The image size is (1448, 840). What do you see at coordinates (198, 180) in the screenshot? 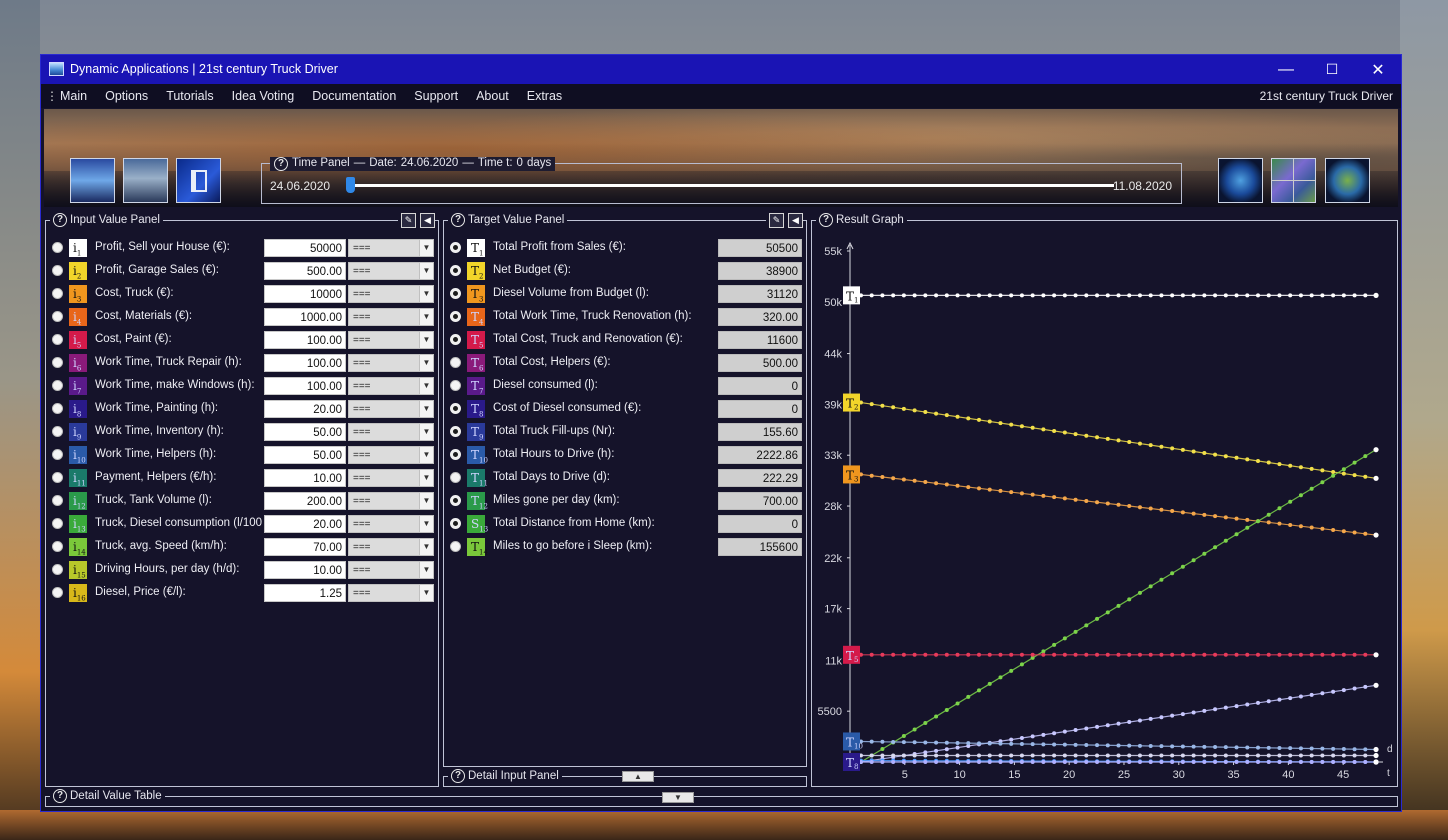
I see `door-exit-button` at bounding box center [198, 180].